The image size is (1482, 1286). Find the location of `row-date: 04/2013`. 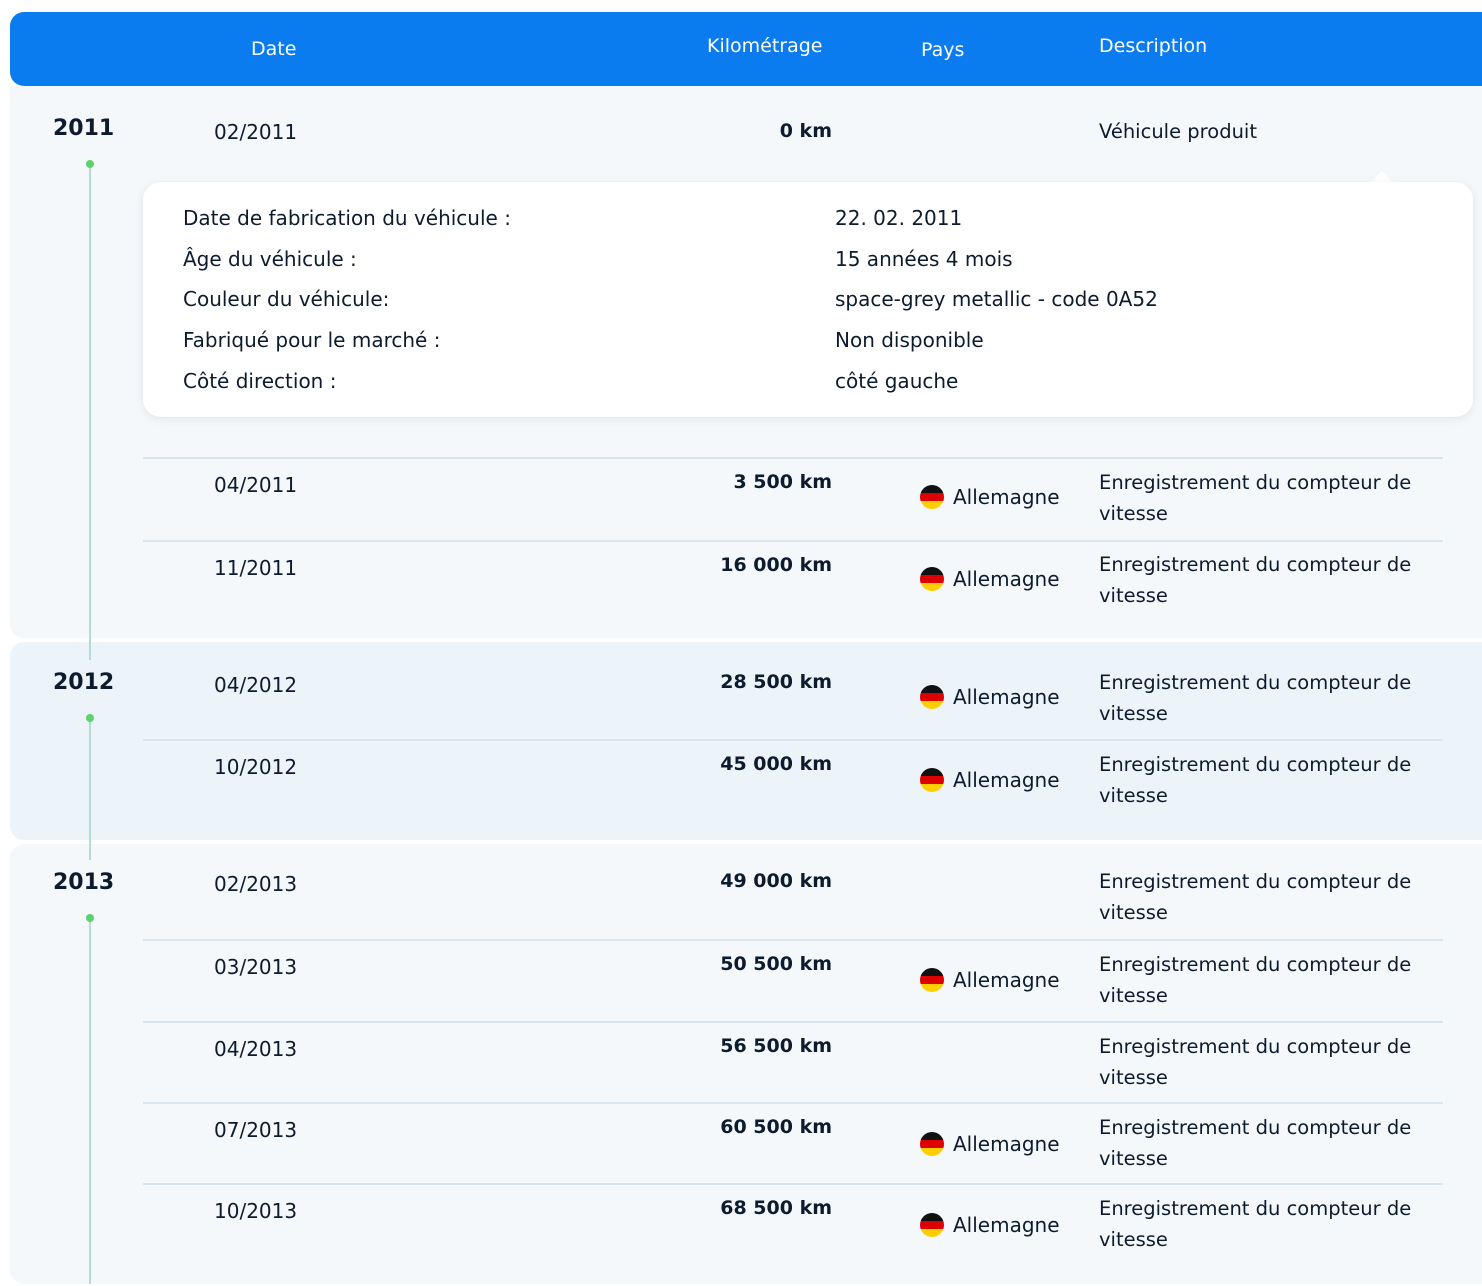

row-date: 04/2013 is located at coordinates (256, 1049).